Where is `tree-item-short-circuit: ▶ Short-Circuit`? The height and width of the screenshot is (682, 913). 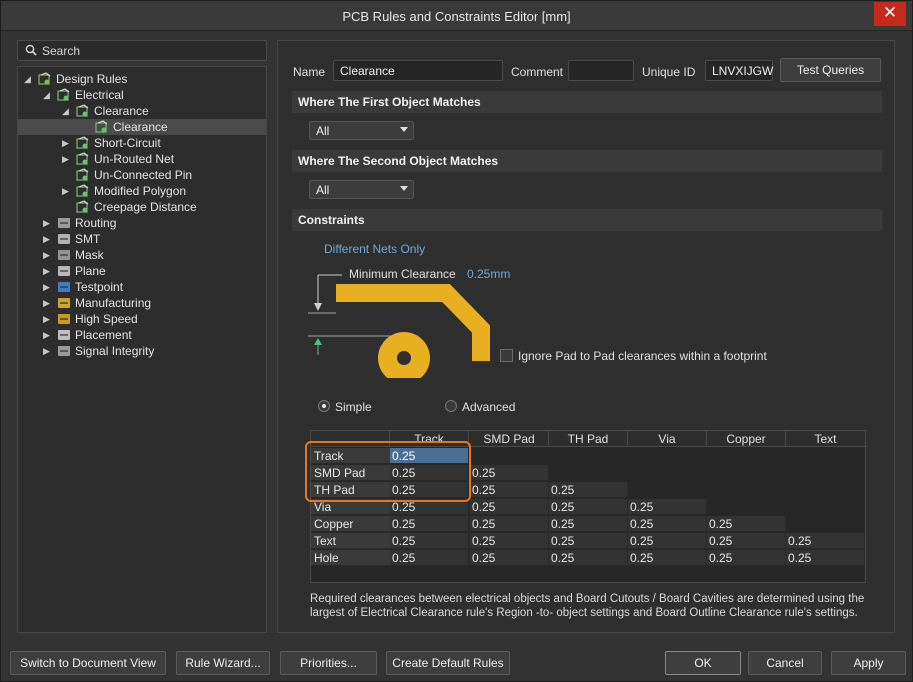
tree-item-short-circuit: ▶ Short-Circuit is located at coordinates (142, 143).